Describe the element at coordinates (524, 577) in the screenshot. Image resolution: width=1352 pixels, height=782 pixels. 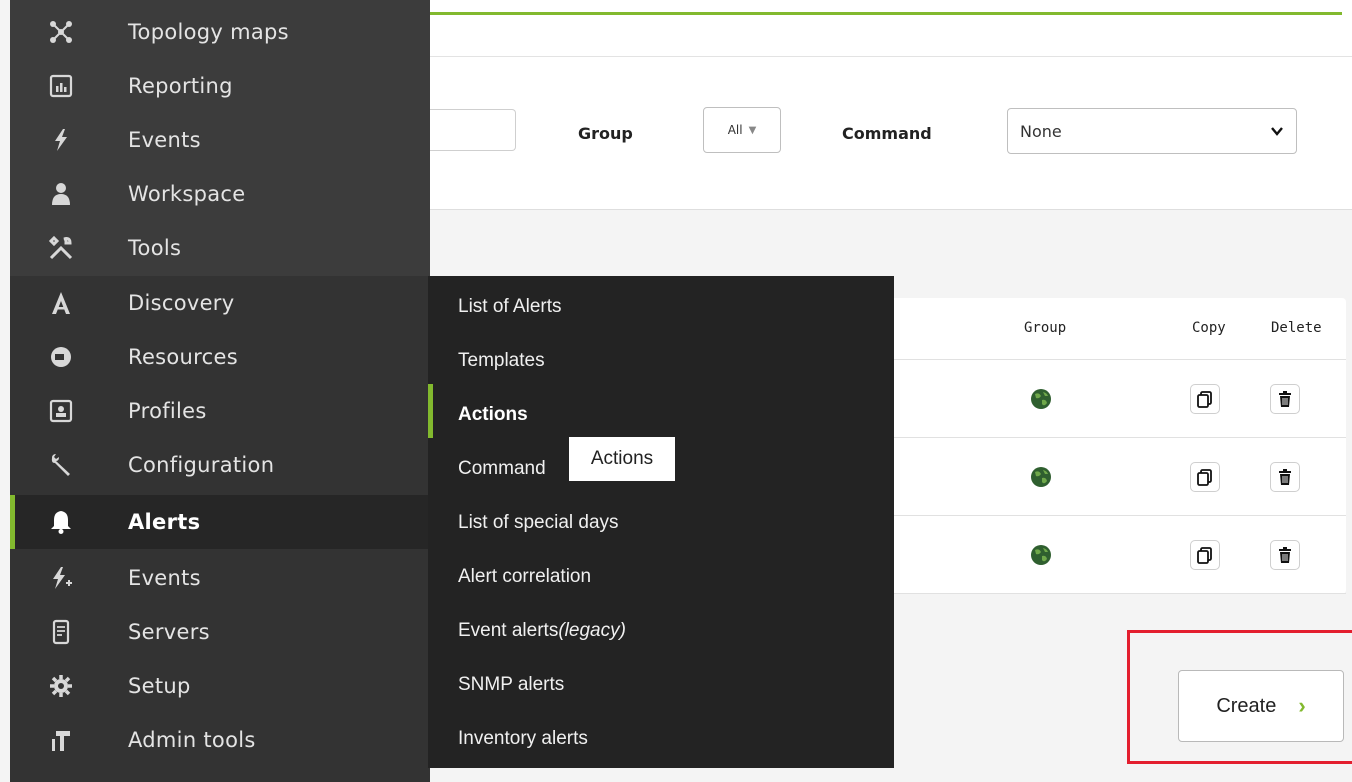
I see `submenu-item-alert-correlation: Alert correlation` at that location.